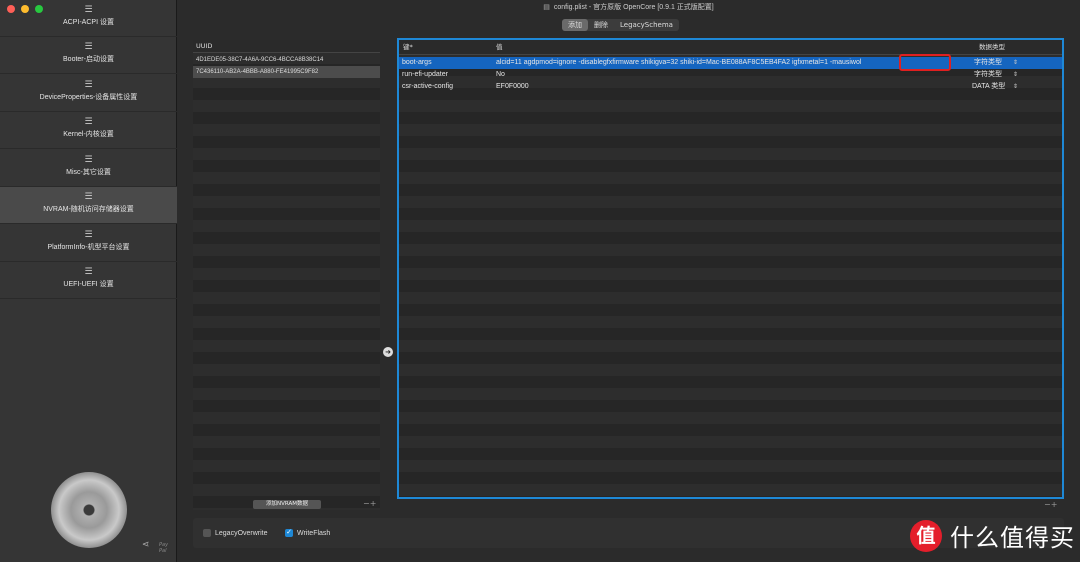 The width and height of the screenshot is (1080, 562). I want to click on watermark-text: 什么值得买, so click(1012, 538).